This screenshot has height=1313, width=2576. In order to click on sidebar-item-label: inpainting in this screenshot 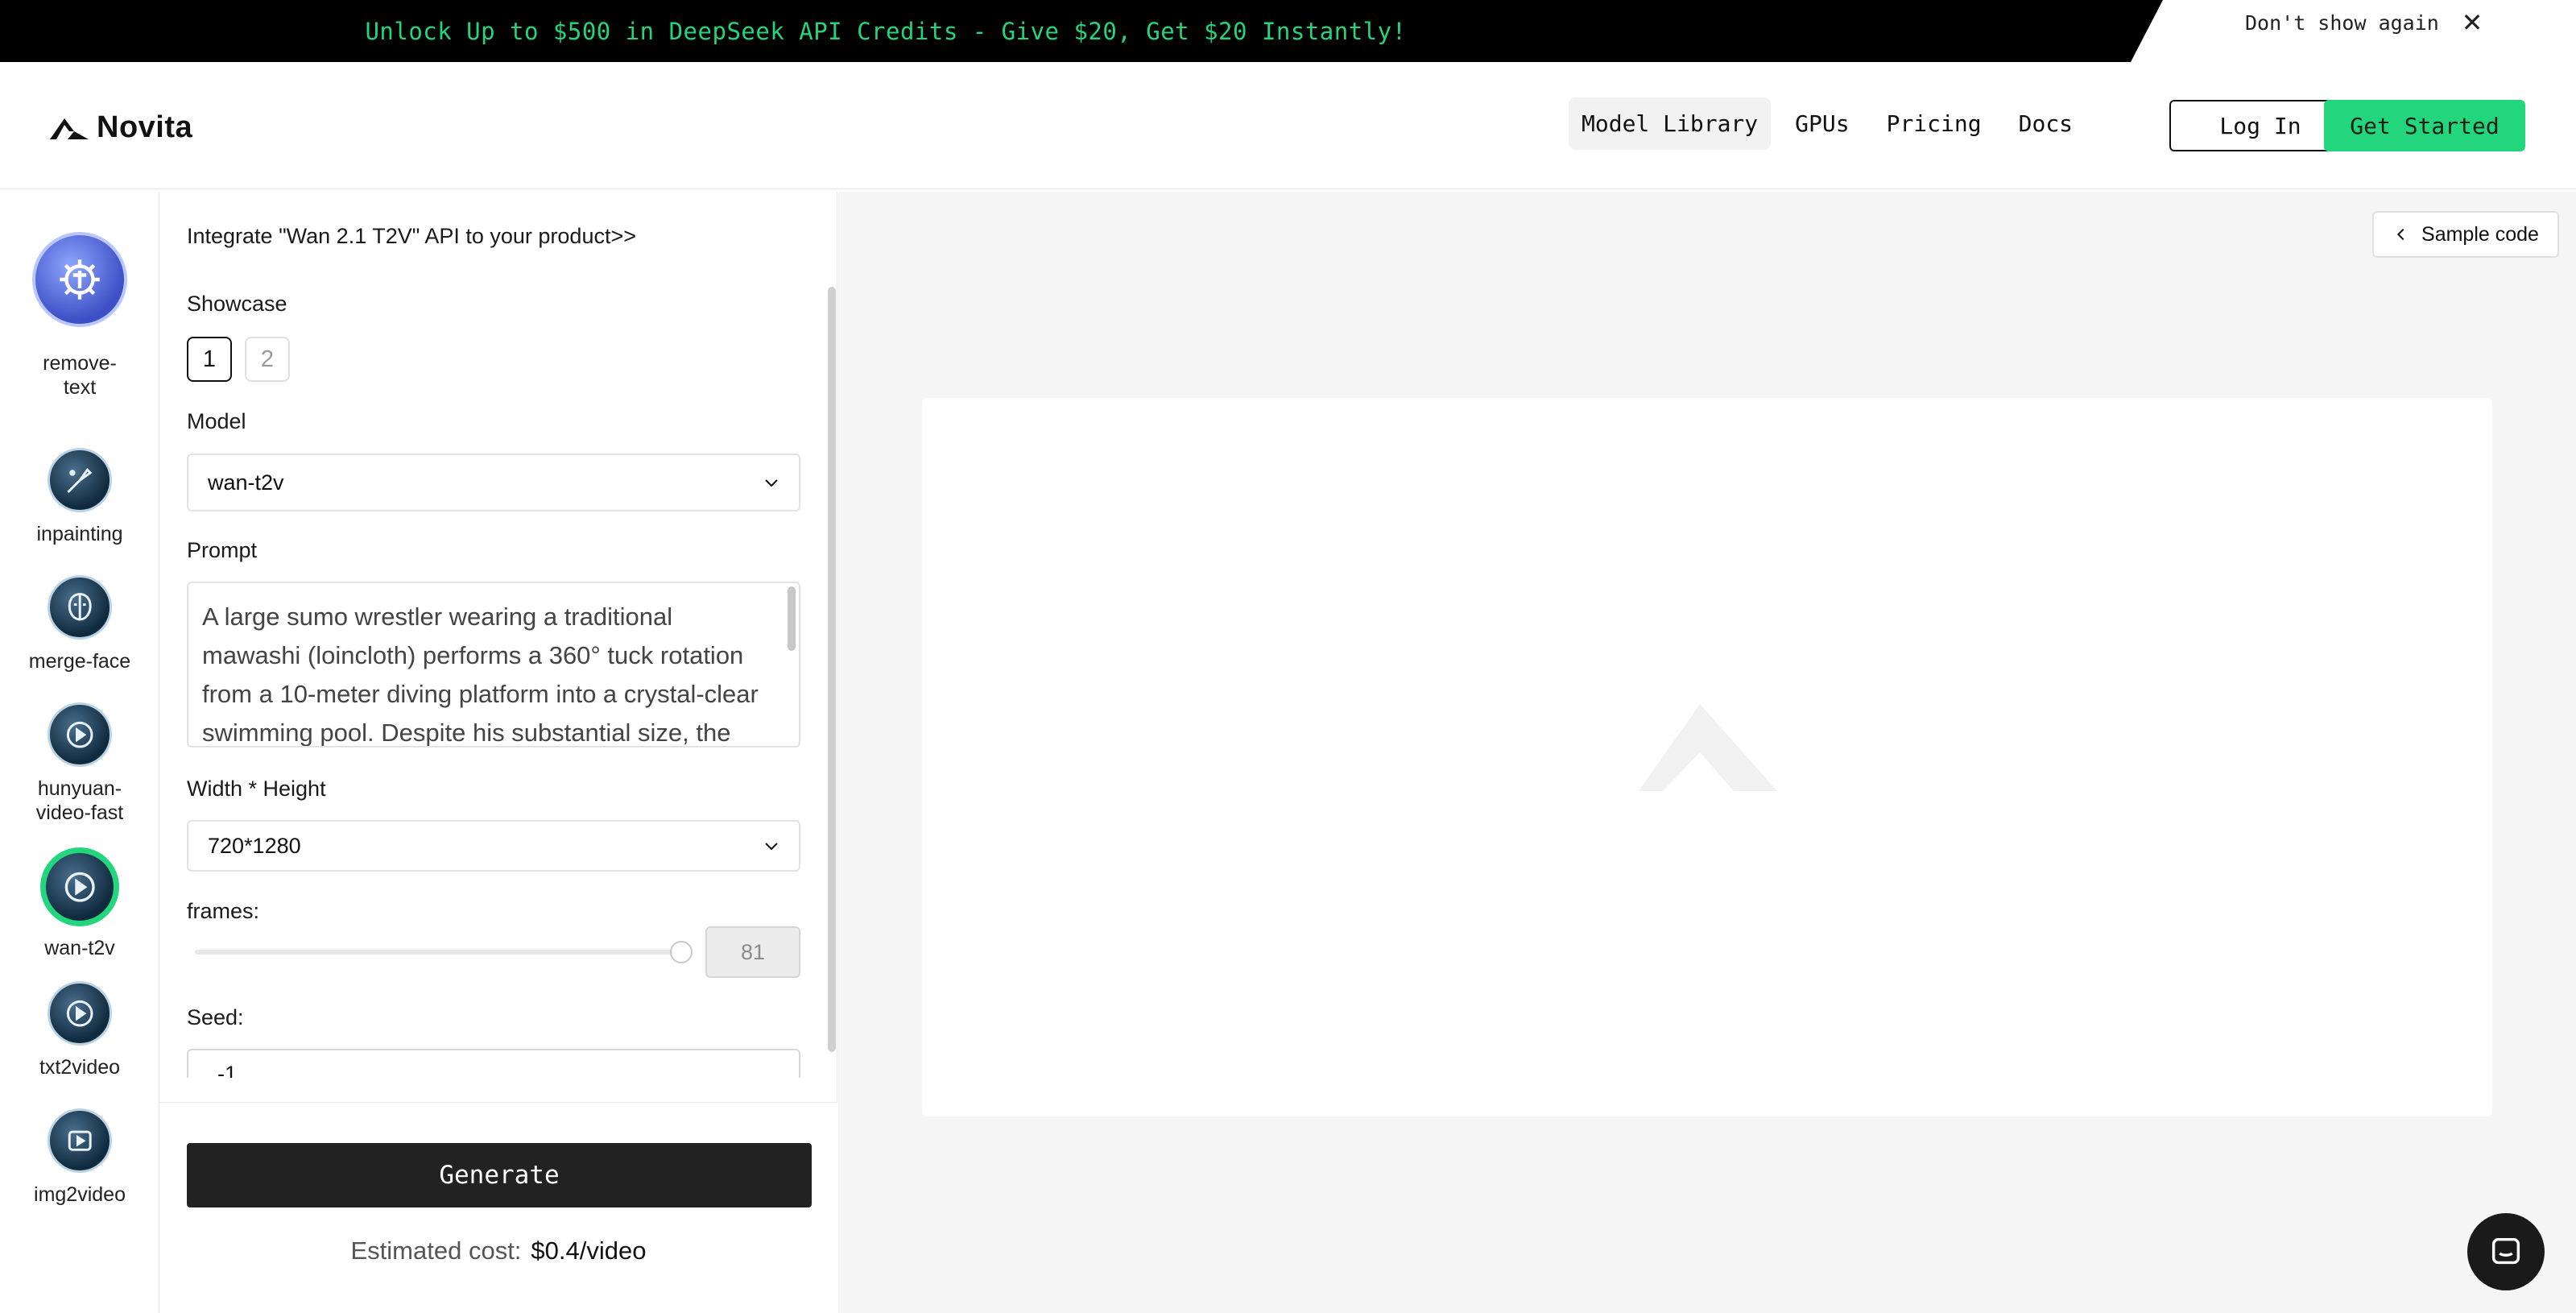, I will do `click(80, 534)`.